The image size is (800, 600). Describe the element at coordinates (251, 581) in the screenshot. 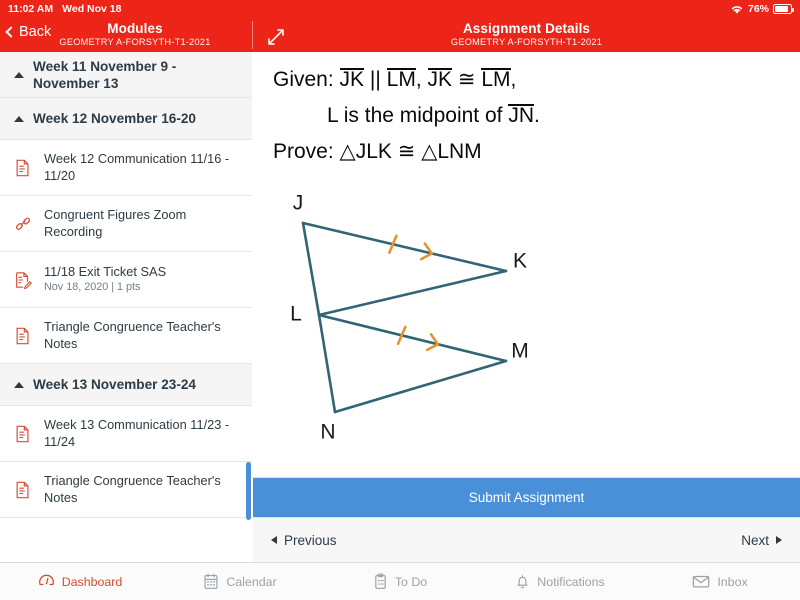

I see `tab-label: Calendar` at that location.